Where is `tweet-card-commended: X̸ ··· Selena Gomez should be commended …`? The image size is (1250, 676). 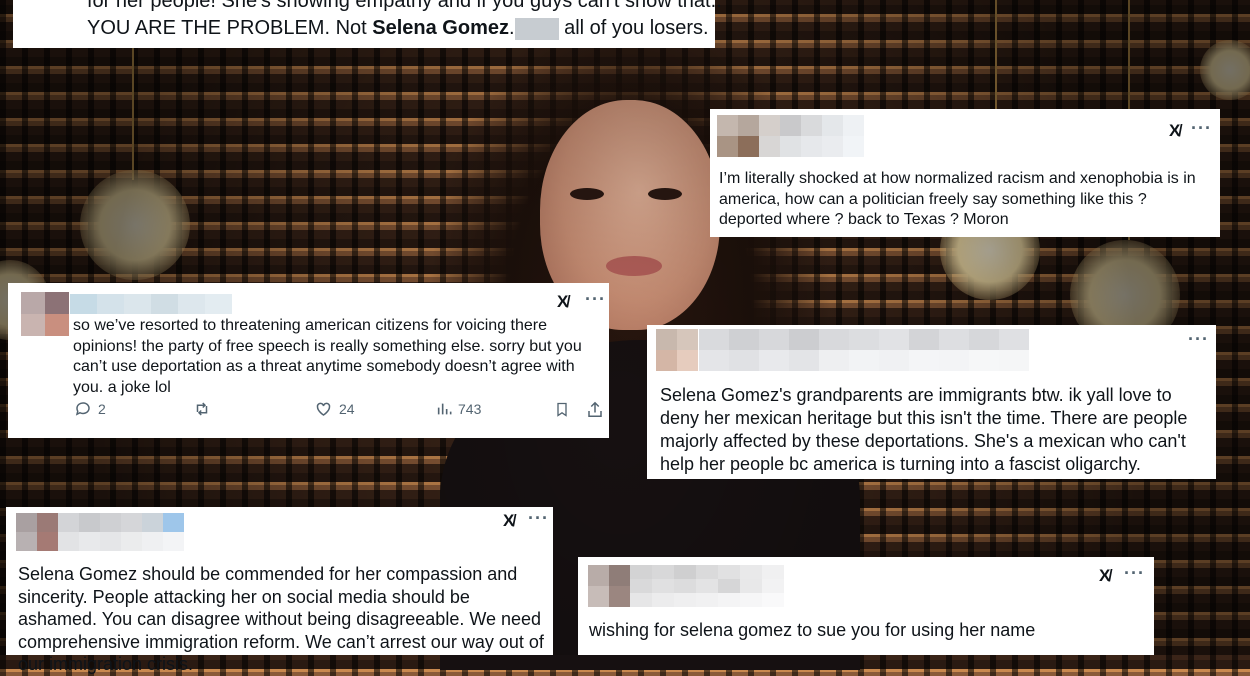
tweet-card-commended: X̸ ··· Selena Gomez should be commended … is located at coordinates (279, 590).